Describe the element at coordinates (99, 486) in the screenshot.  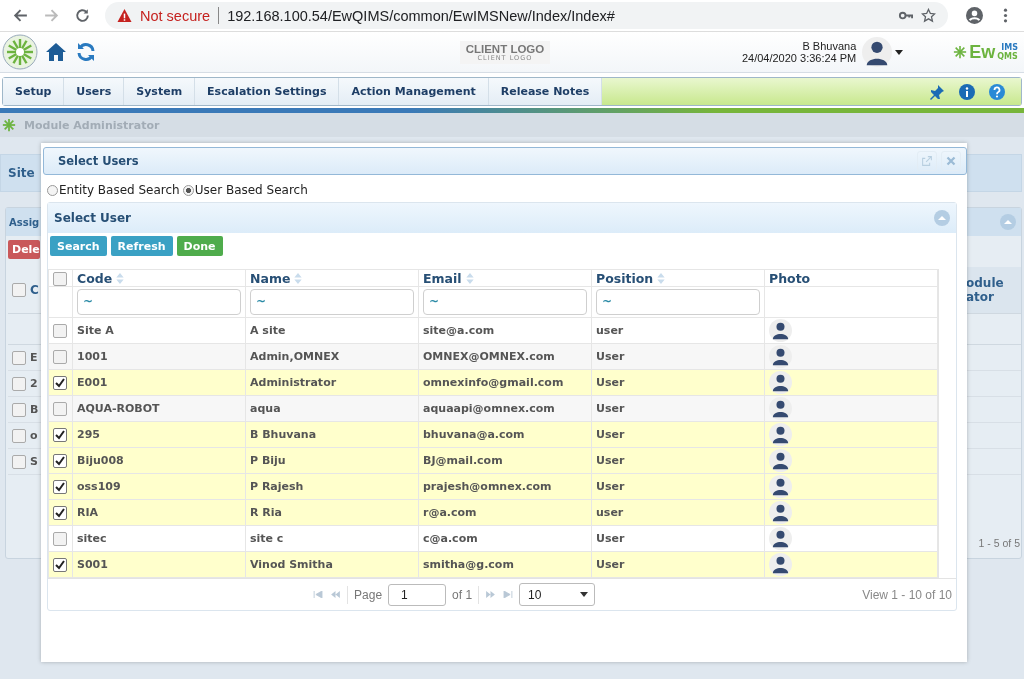
I see `table-cell: oss109` at that location.